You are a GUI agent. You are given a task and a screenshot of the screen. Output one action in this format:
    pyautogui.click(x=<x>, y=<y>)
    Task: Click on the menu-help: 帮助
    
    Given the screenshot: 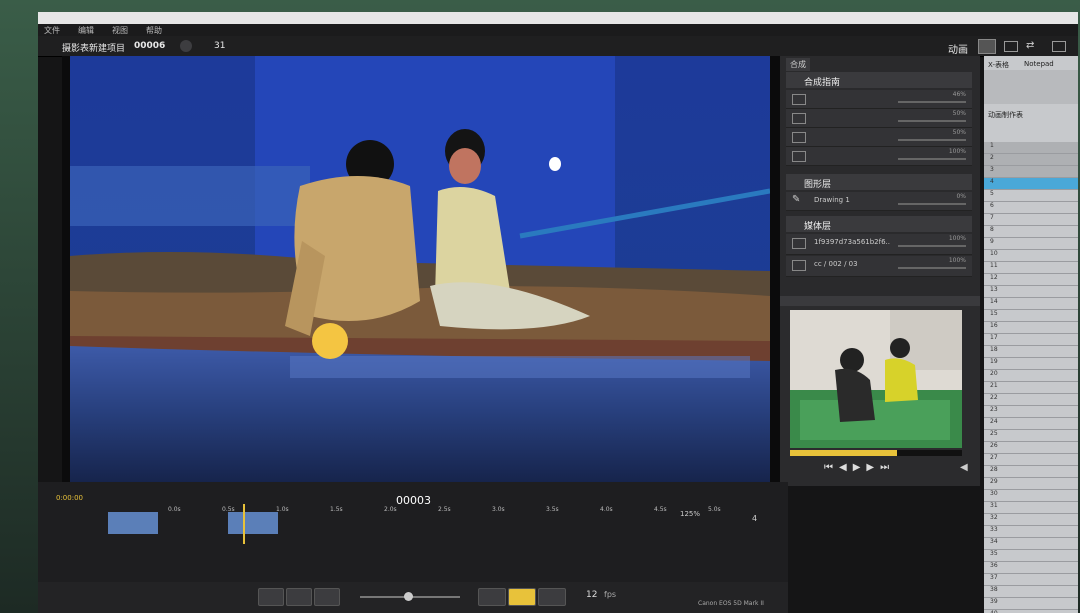 What is the action you would take?
    pyautogui.click(x=154, y=30)
    